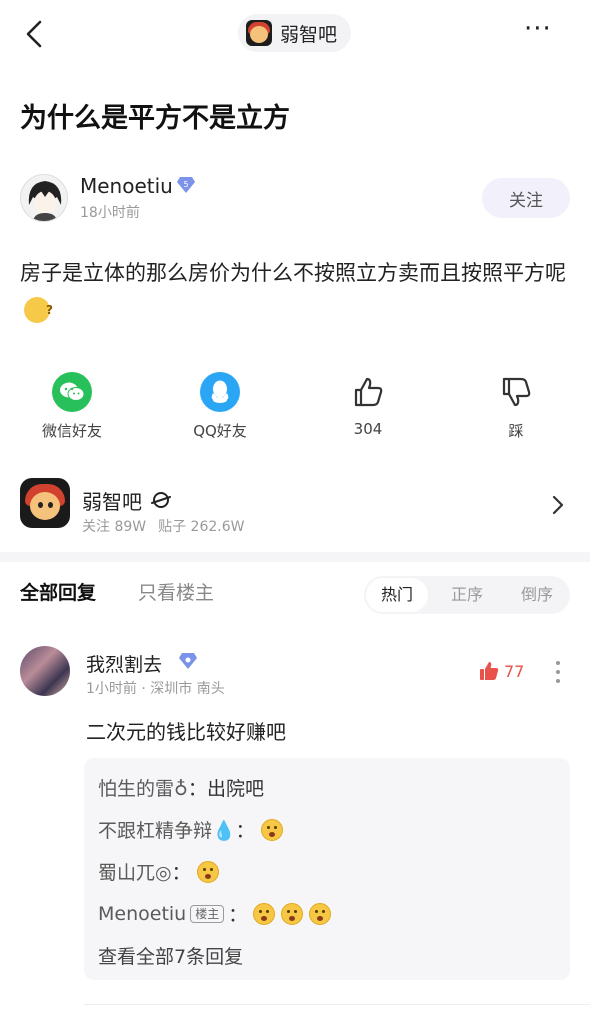 This screenshot has height=1011, width=590. What do you see at coordinates (155, 689) in the screenshot?
I see `comment-meta: 1小时前 · 深圳市 南头` at bounding box center [155, 689].